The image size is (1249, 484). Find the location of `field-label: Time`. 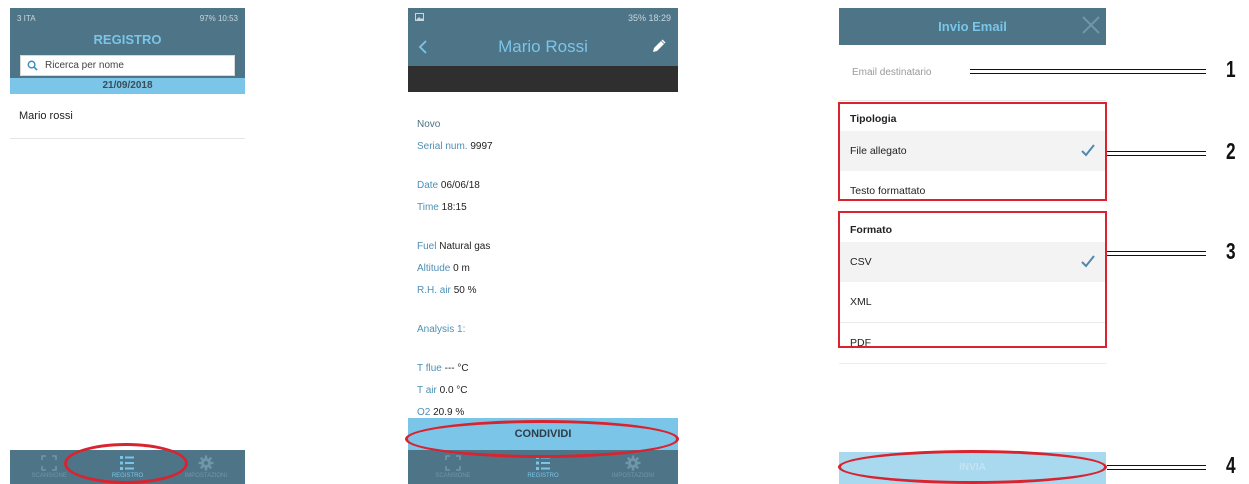

field-label: Time is located at coordinates (428, 207).